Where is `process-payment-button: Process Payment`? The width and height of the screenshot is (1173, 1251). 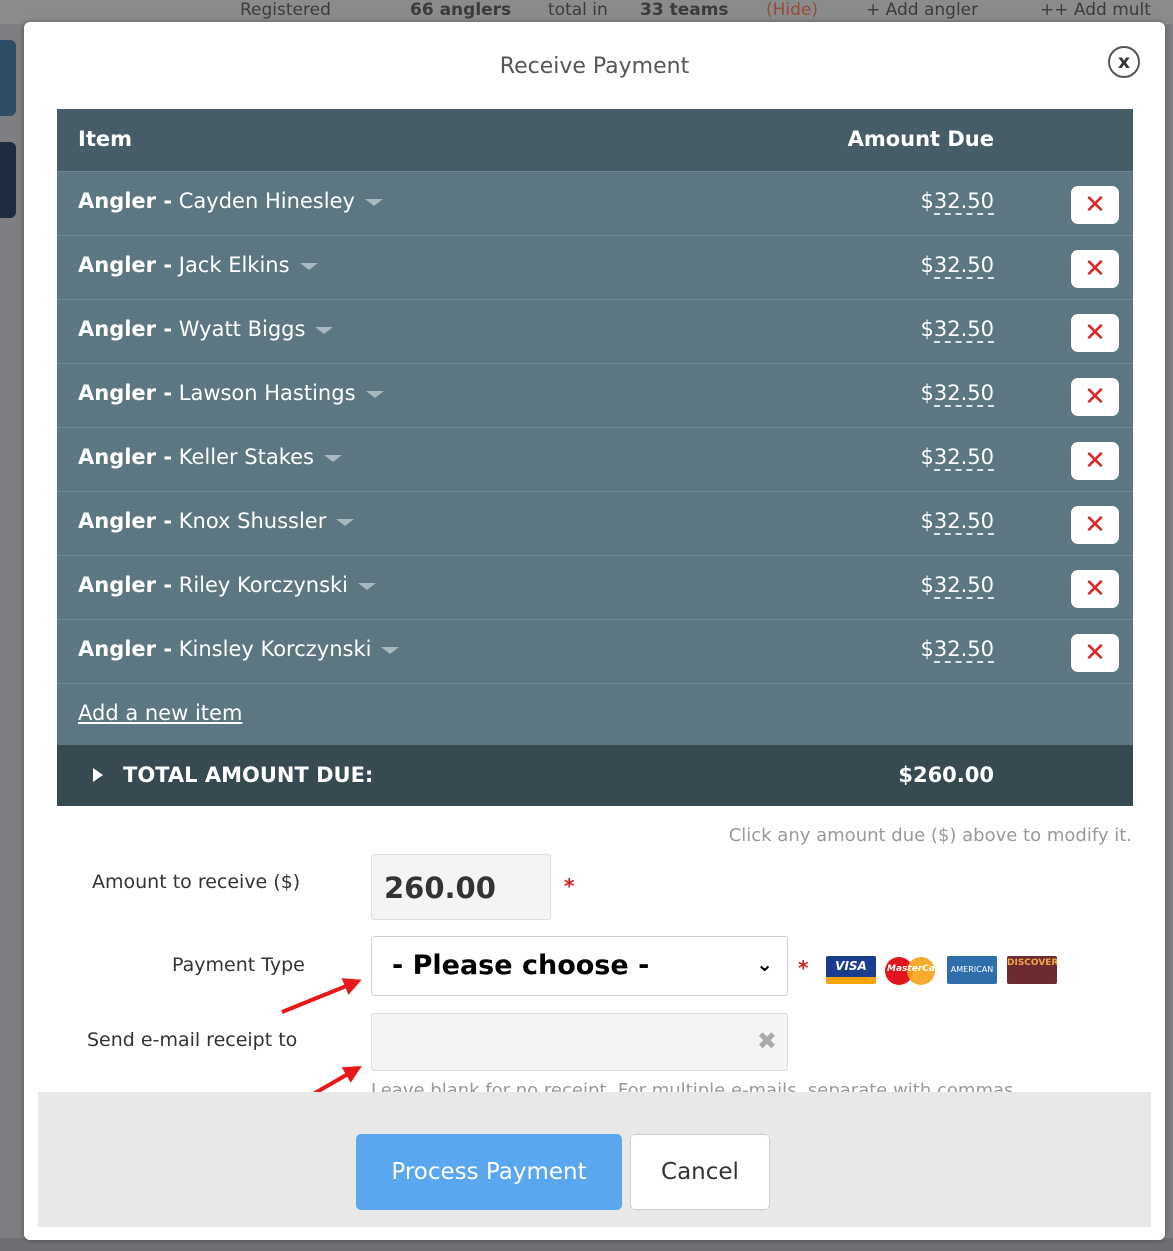 process-payment-button: Process Payment is located at coordinates (489, 1172).